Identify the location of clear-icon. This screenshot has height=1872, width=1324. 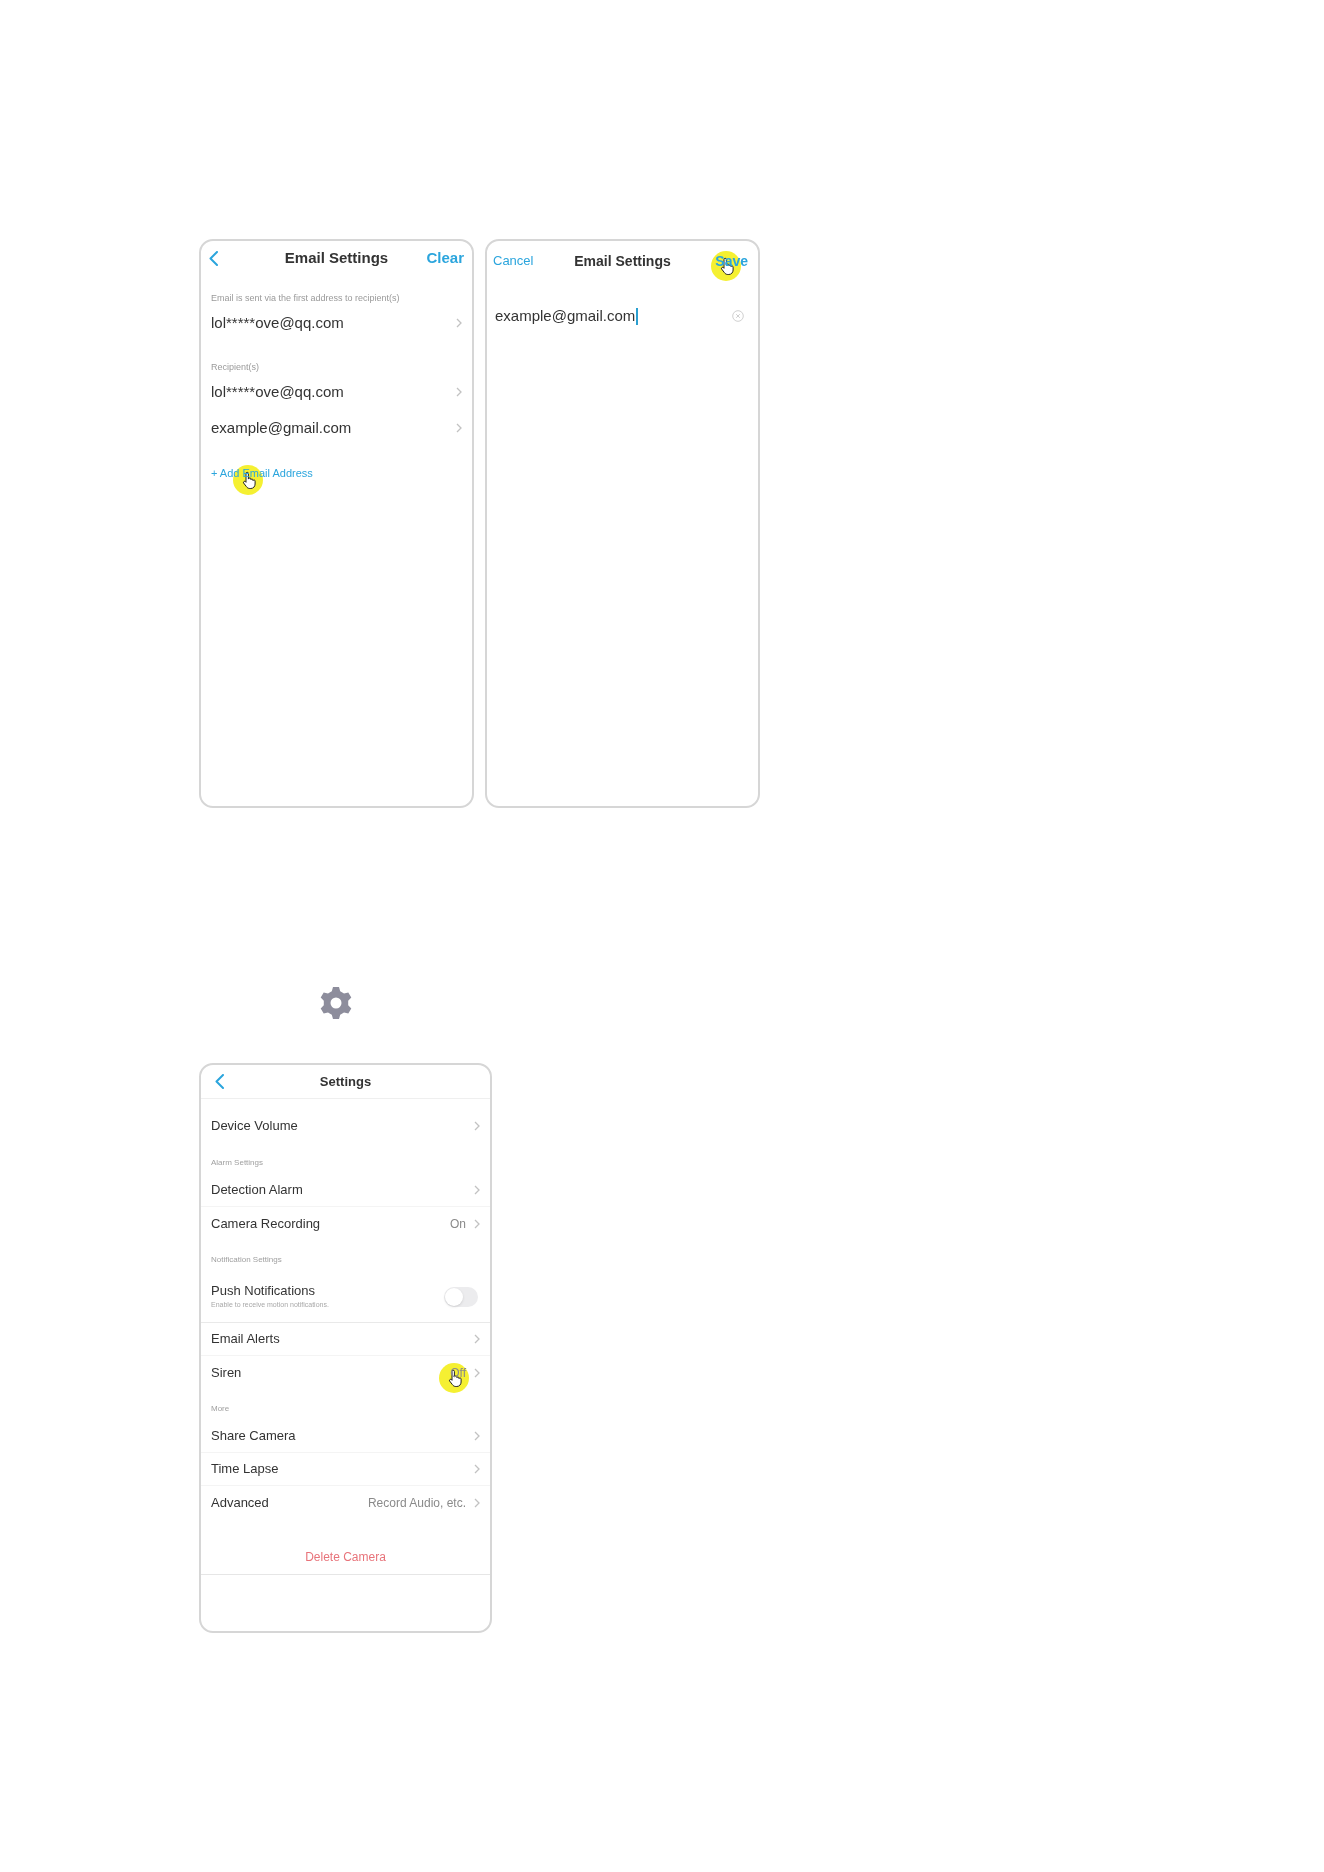
(738, 316).